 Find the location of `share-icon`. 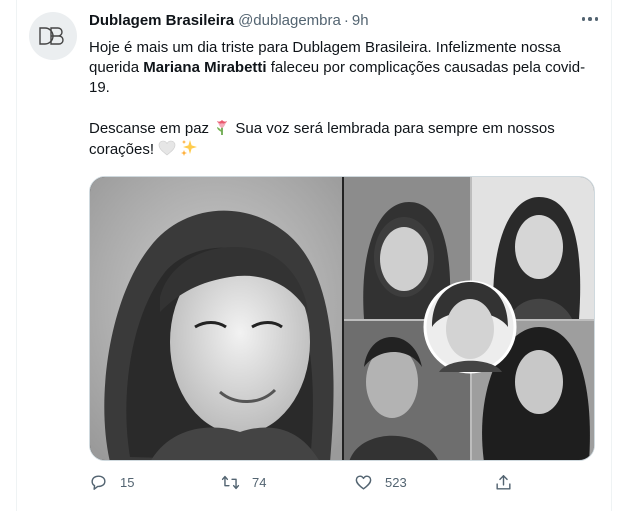

share-icon is located at coordinates (503, 482).